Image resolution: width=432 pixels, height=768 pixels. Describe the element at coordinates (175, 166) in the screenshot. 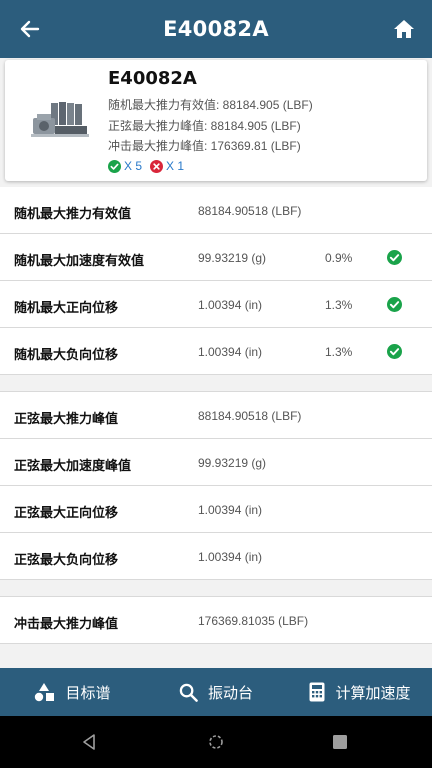

I see `fail-count: X 1` at that location.